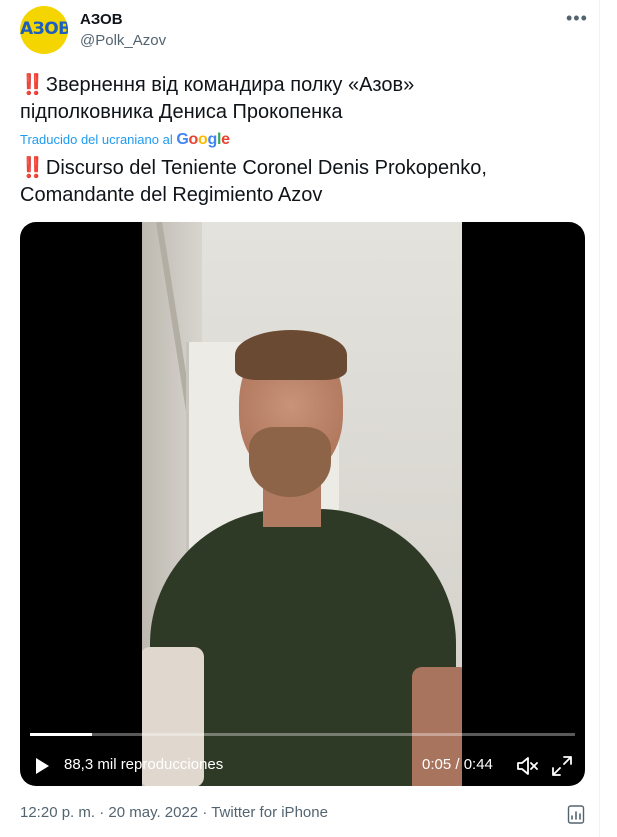  Describe the element at coordinates (193, 139) in the screenshot. I see `google-letter: o` at that location.